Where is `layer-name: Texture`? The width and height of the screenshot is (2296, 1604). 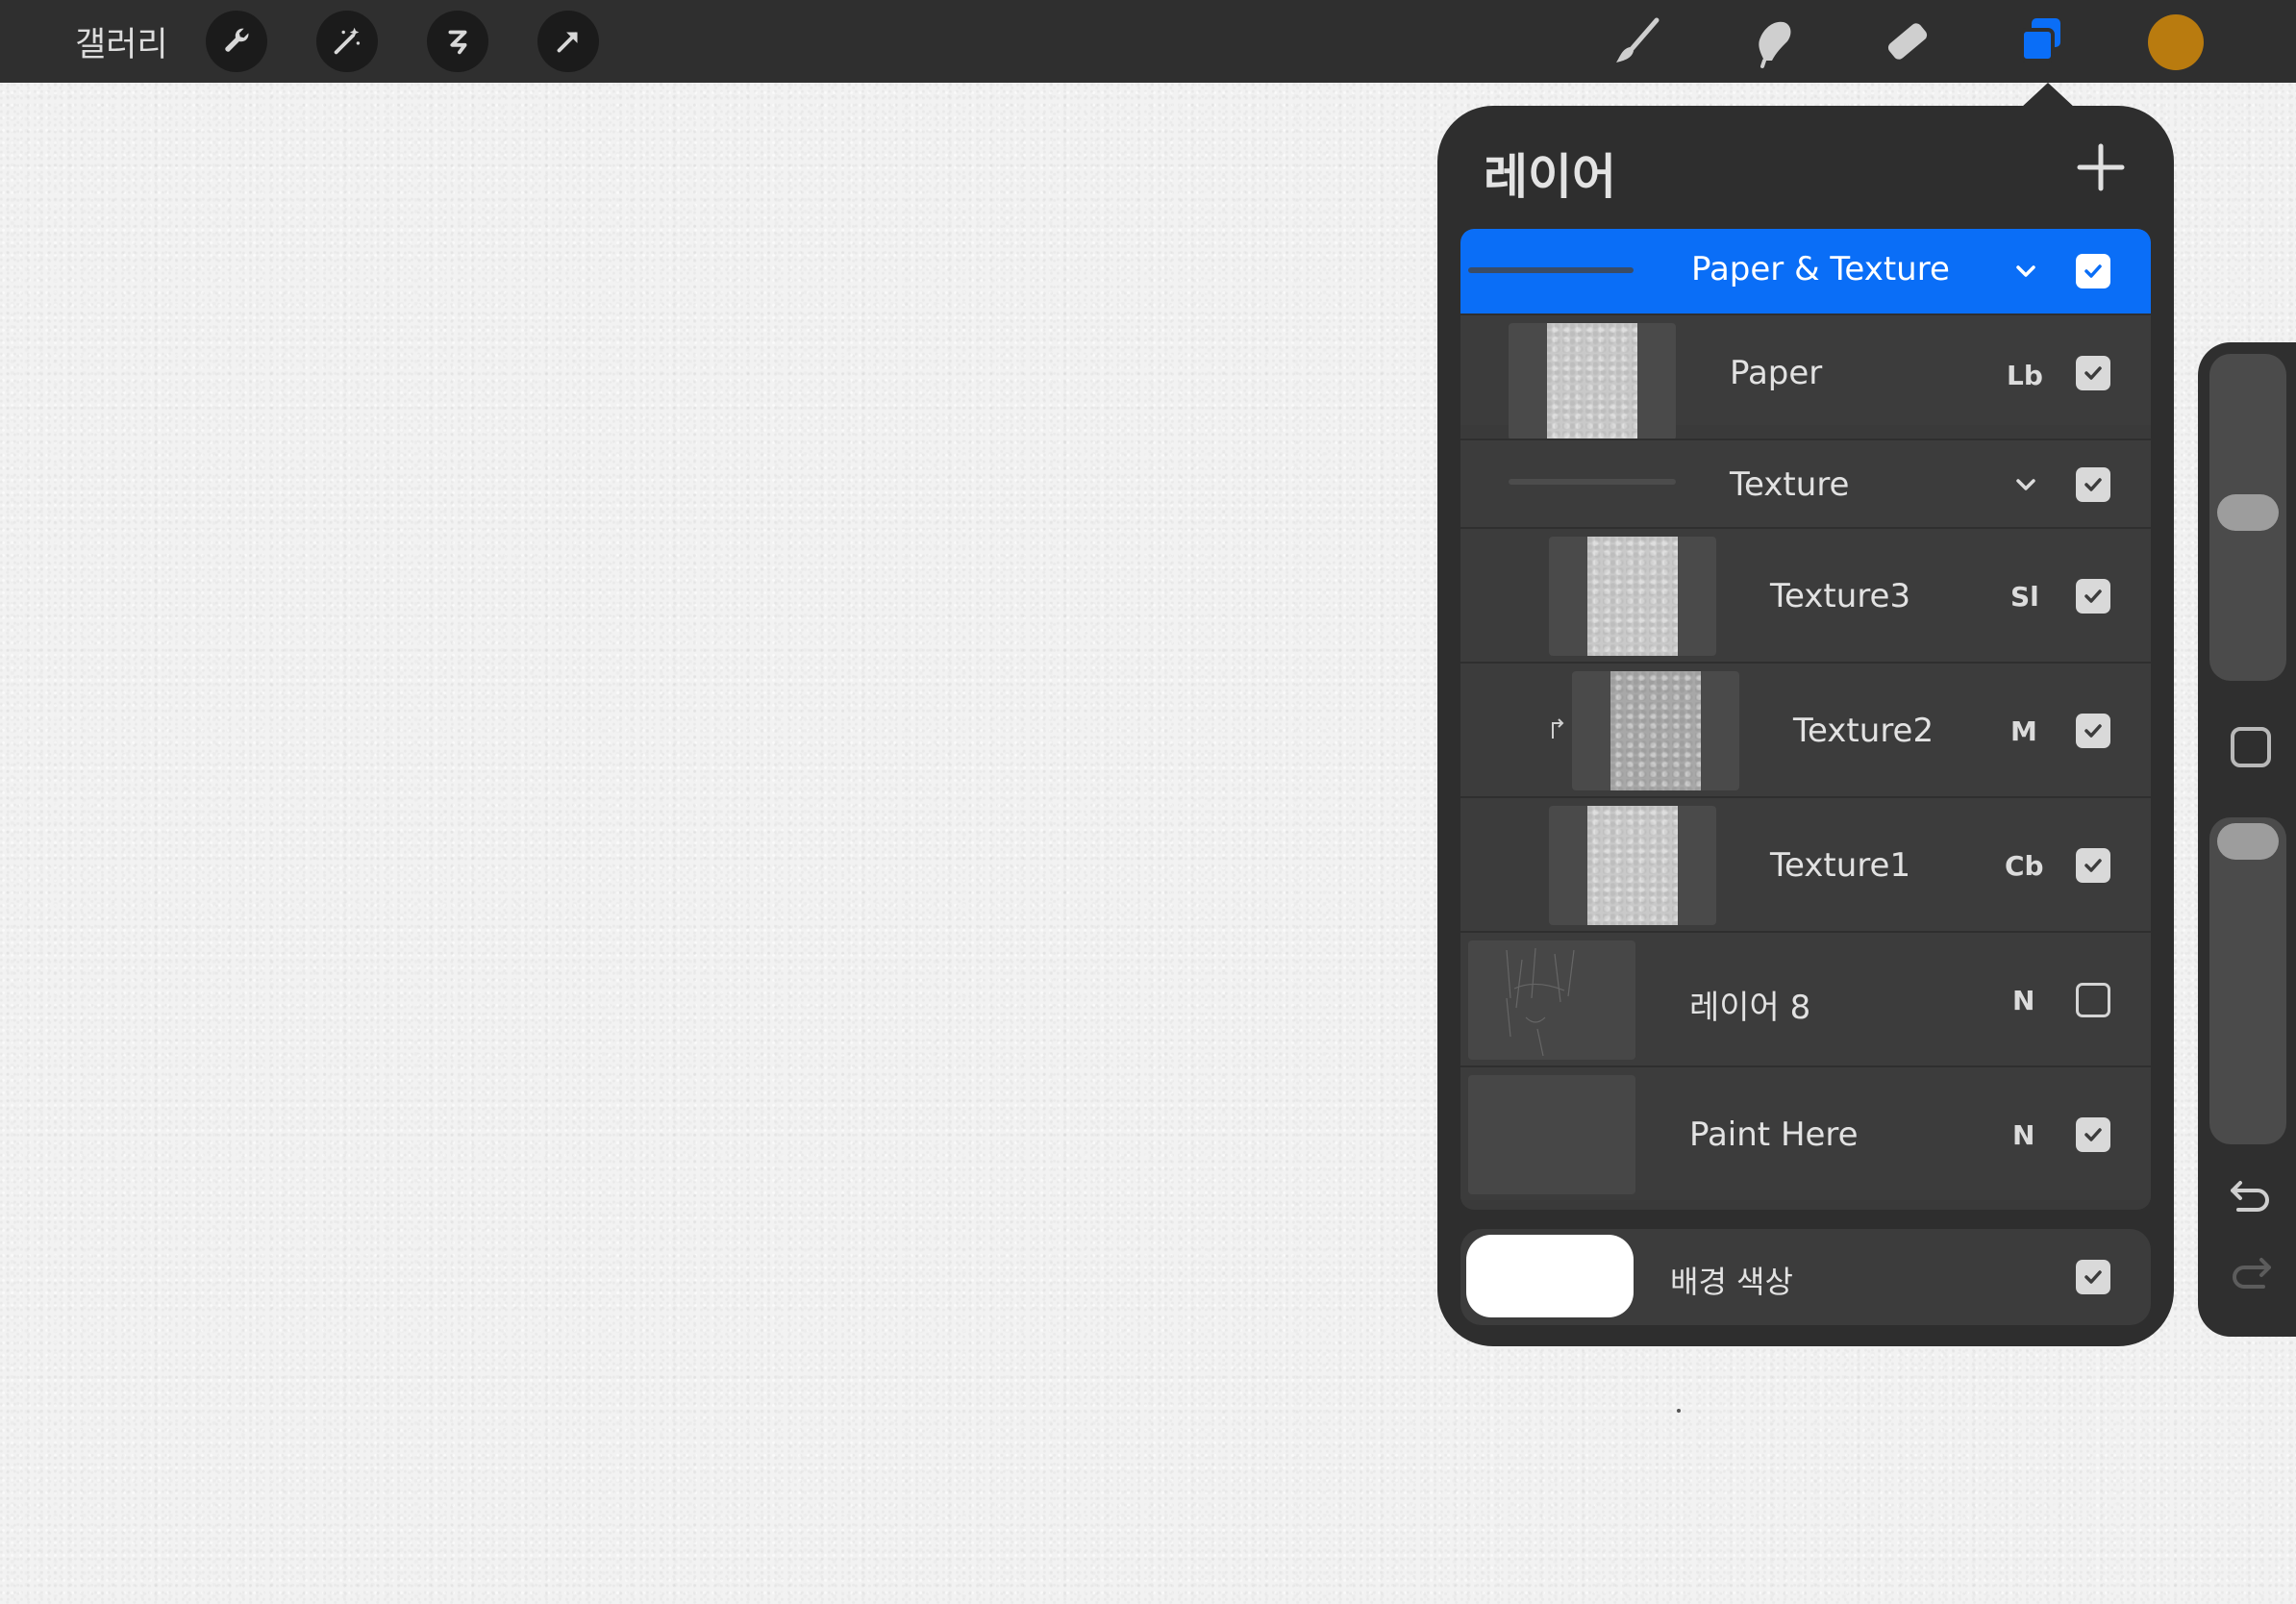
layer-name: Texture is located at coordinates (1790, 484).